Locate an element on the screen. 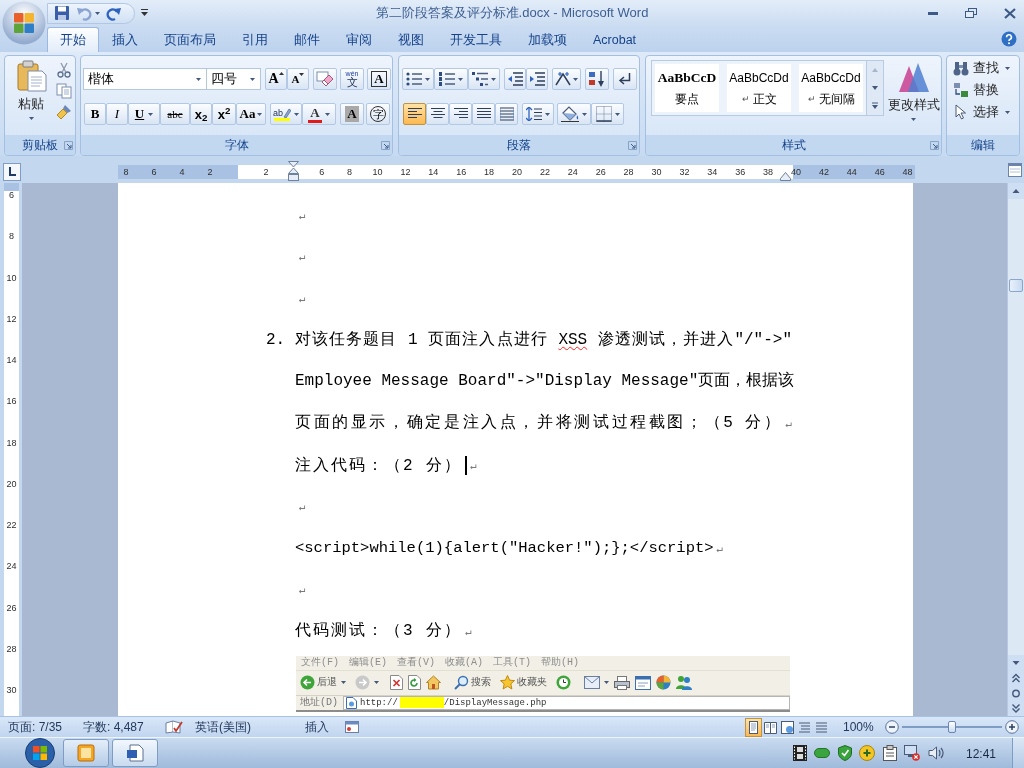 This screenshot has height=768, width=1024. help-icon is located at coordinates (1009, 39).